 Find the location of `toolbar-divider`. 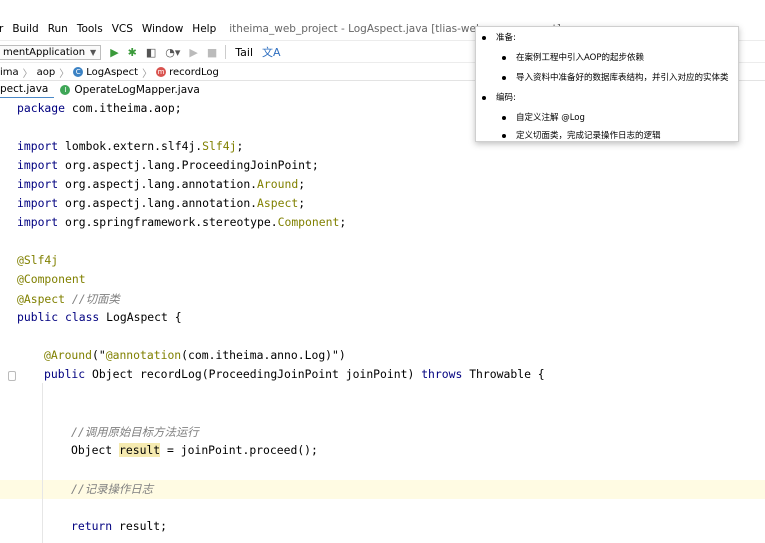

toolbar-divider is located at coordinates (226, 52).